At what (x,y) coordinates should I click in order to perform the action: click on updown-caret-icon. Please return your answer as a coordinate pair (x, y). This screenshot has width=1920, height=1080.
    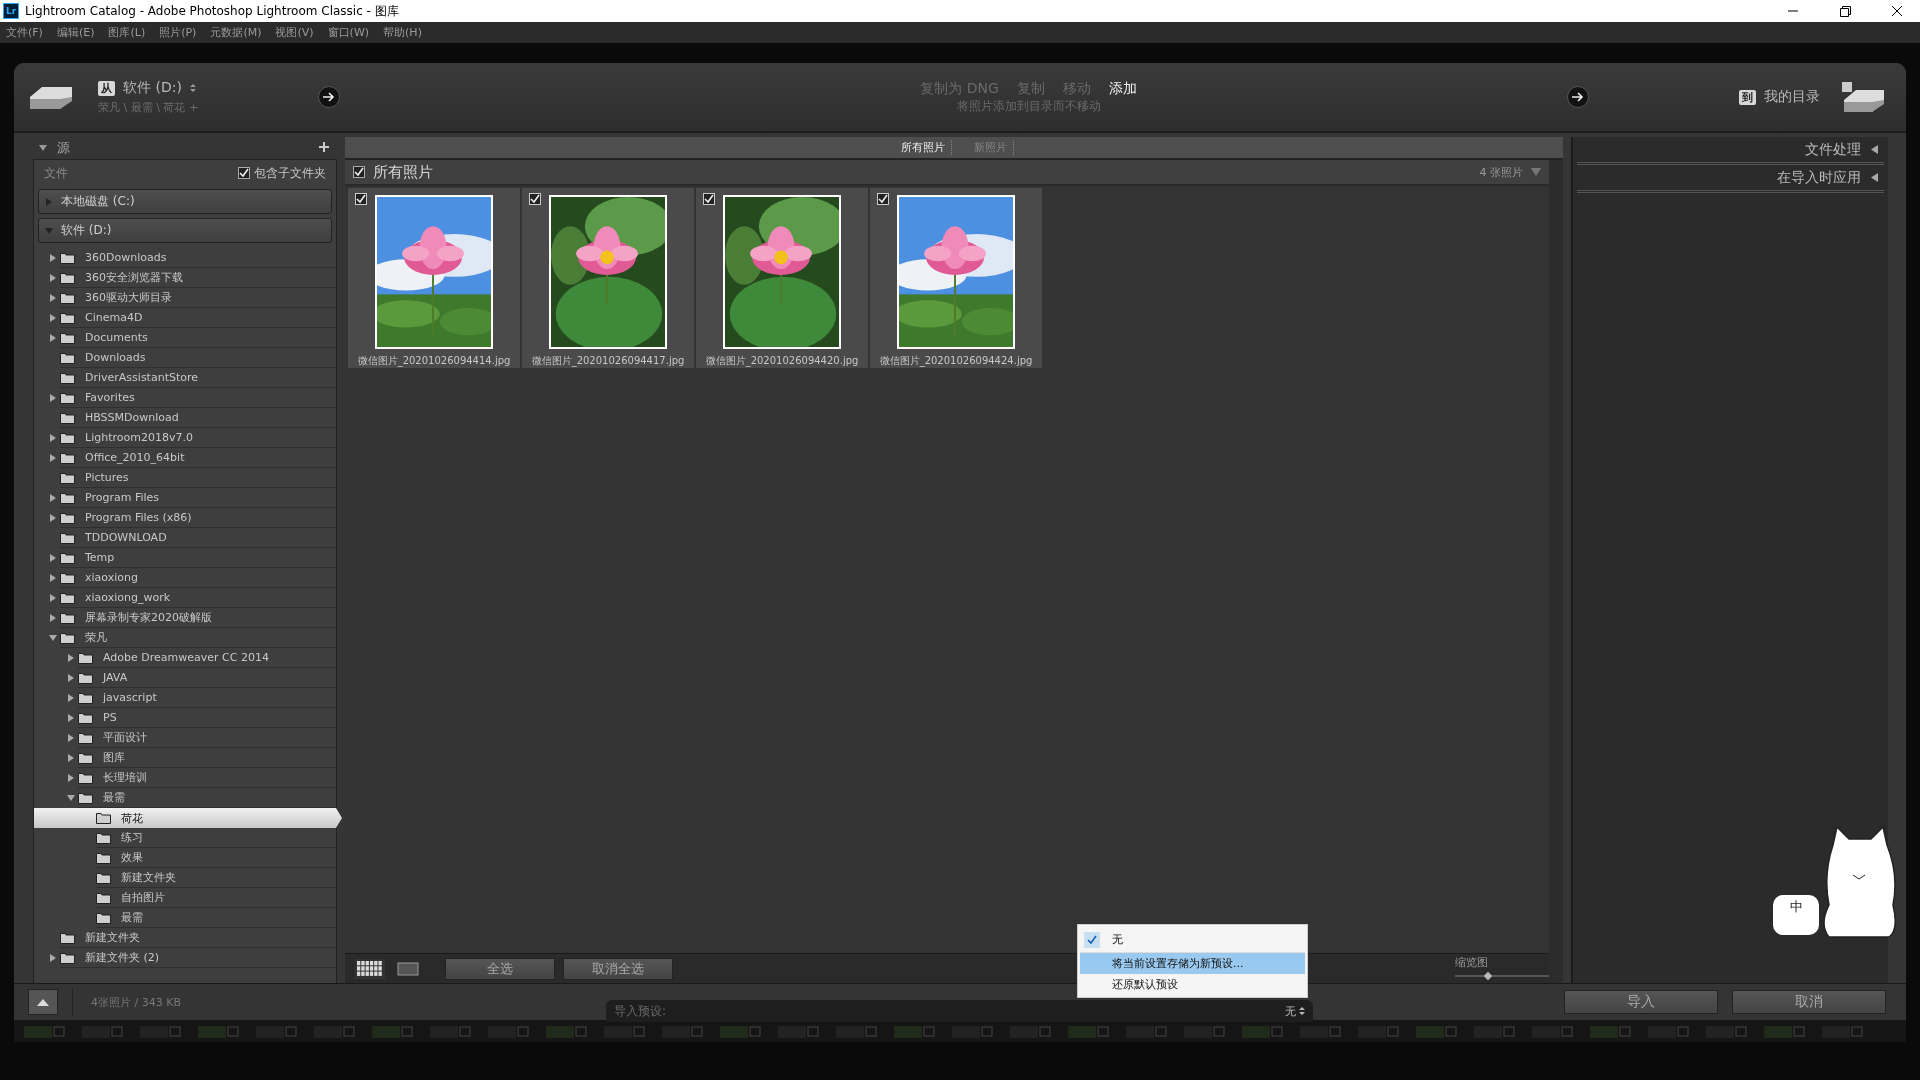
    Looking at the image, I should click on (192, 88).